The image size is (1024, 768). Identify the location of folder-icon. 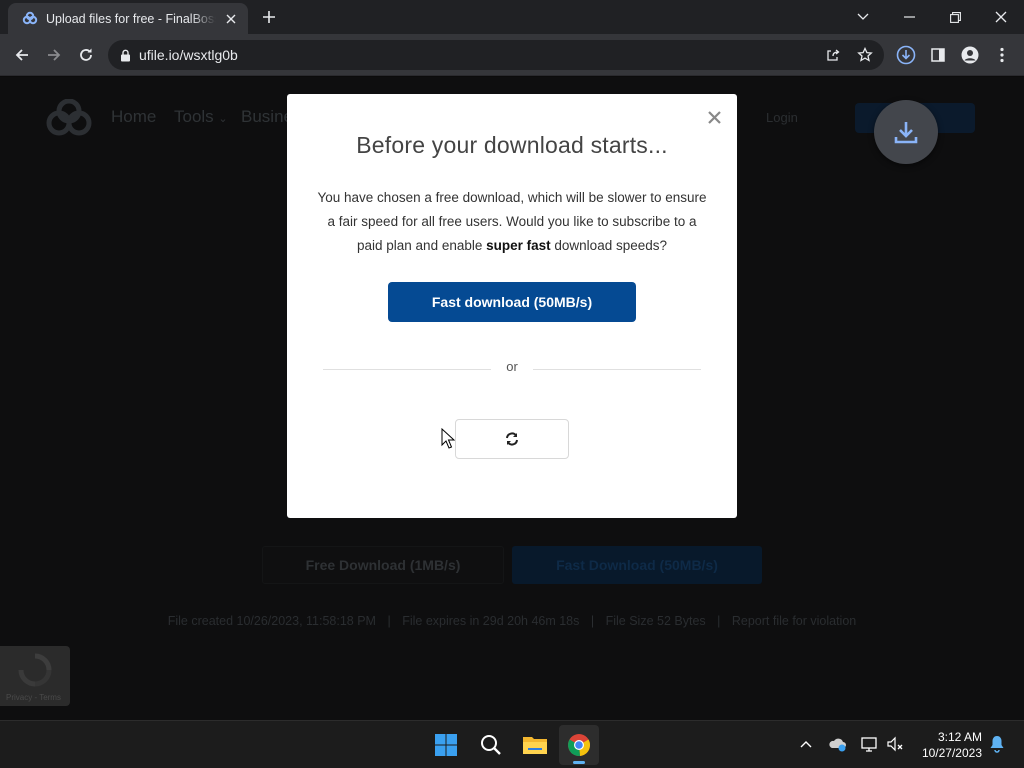
(535, 745).